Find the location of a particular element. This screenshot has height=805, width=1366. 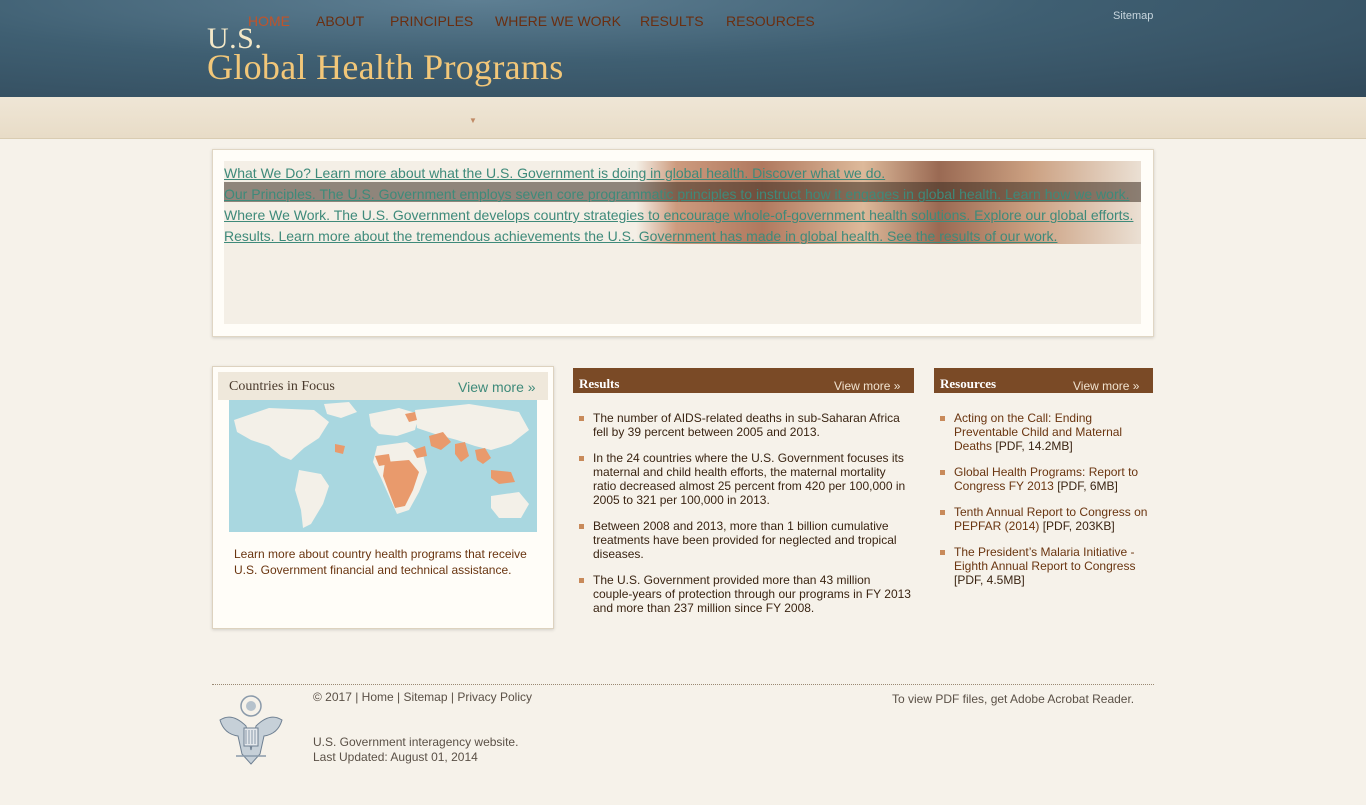

resource-link-meta: [PDF, 14.2MB] is located at coordinates (1034, 446).